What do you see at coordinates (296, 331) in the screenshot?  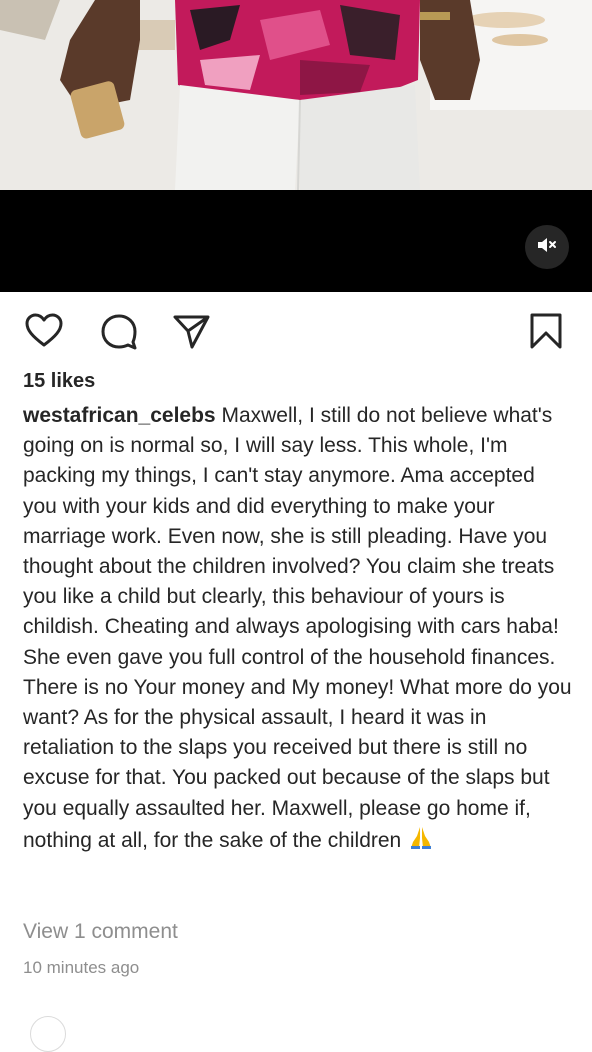 I see `post-actions-bar` at bounding box center [296, 331].